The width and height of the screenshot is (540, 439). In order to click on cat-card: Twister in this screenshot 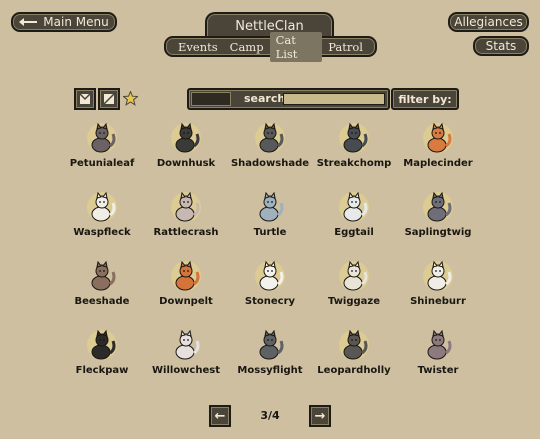, I will do `click(438, 357)`.